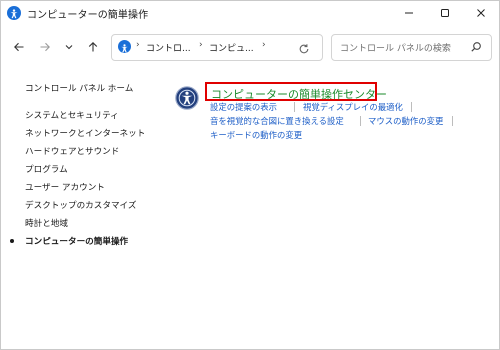 The width and height of the screenshot is (500, 350). What do you see at coordinates (85, 133) in the screenshot?
I see `sidebar-item-network-internet: ネットワークとインターネット` at bounding box center [85, 133].